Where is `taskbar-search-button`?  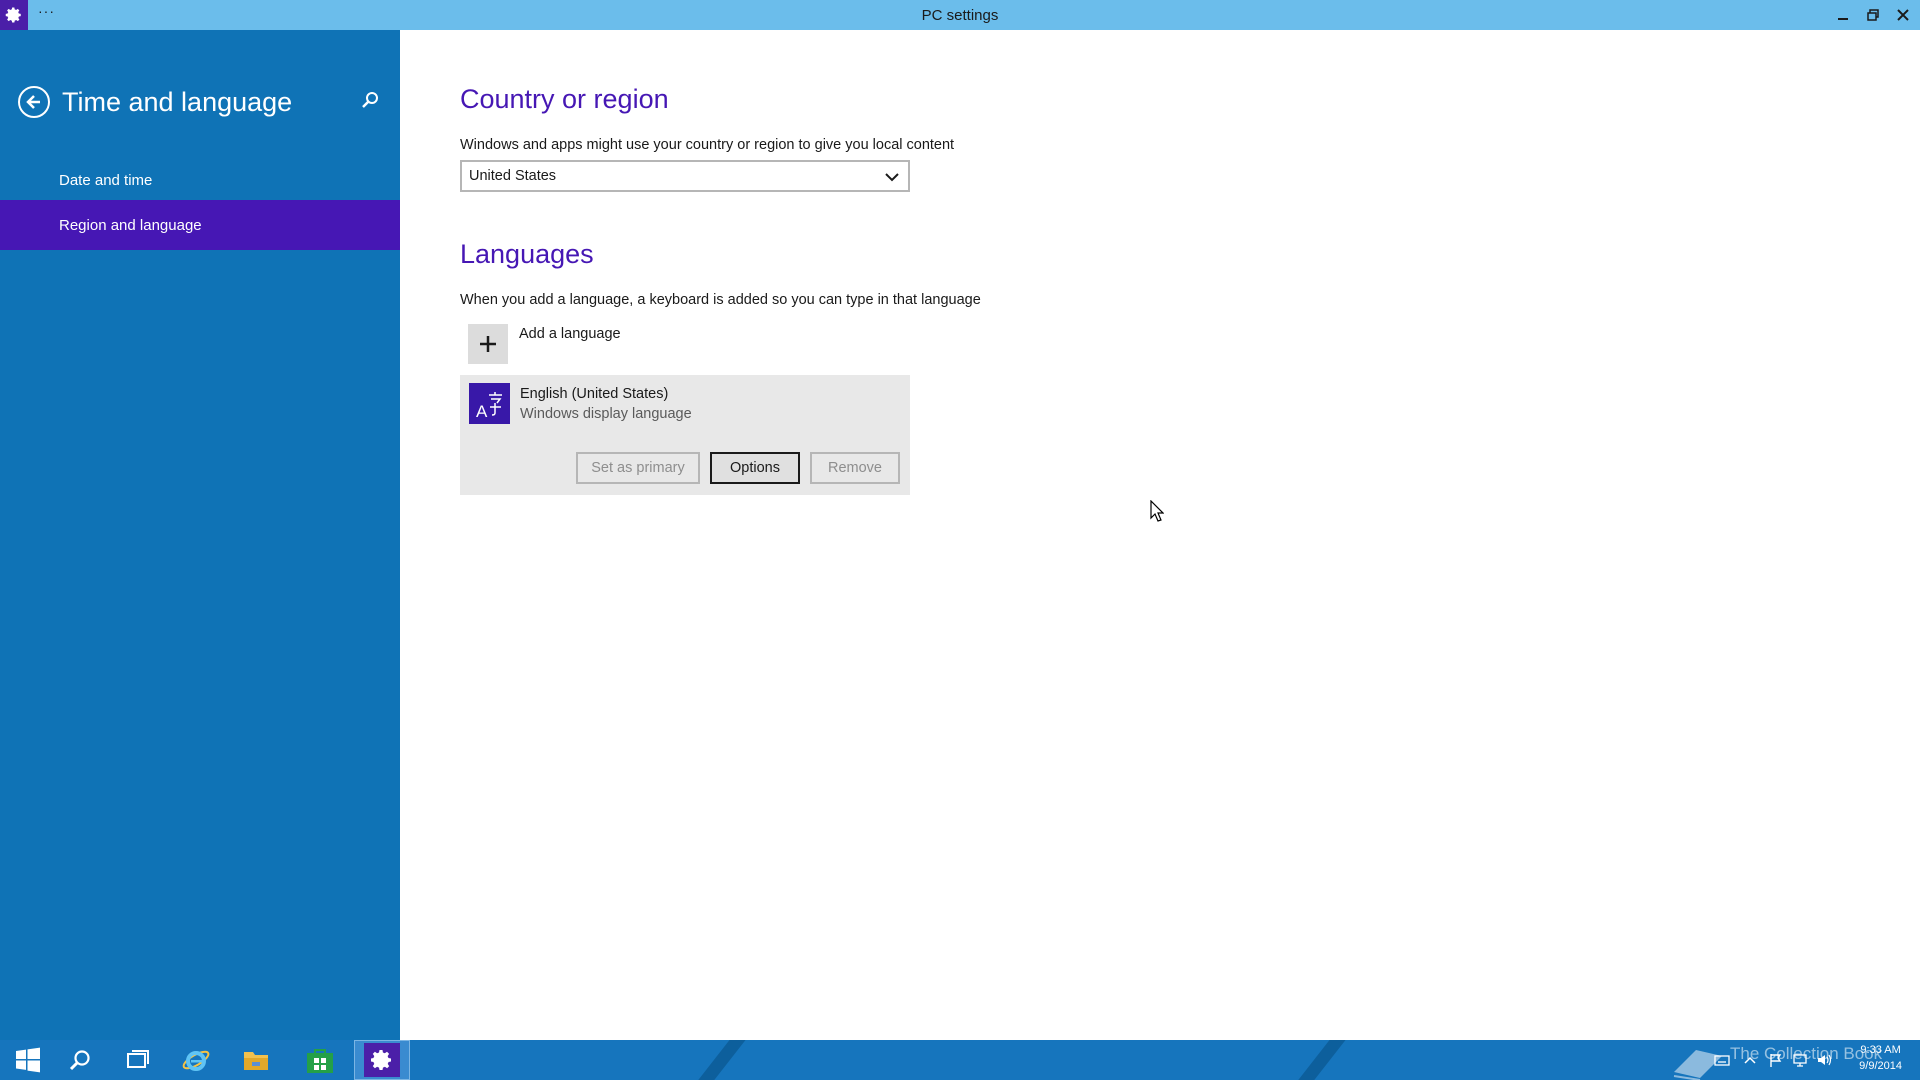
taskbar-search-button is located at coordinates (80, 1060).